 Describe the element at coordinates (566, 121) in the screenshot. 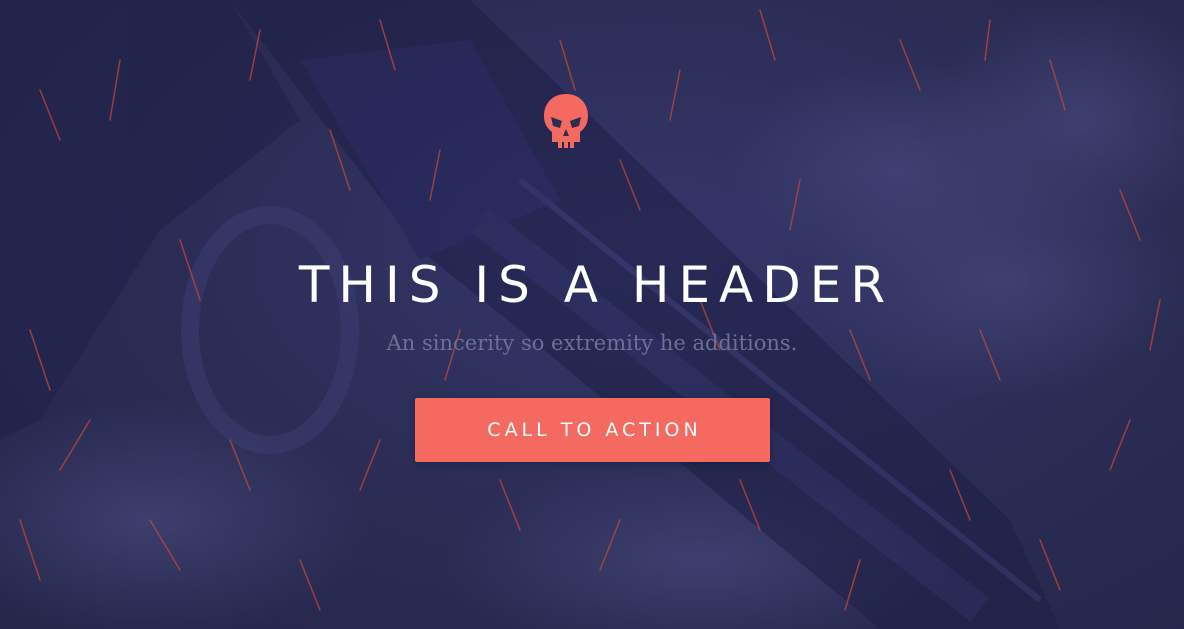

I see `skull-icon` at that location.